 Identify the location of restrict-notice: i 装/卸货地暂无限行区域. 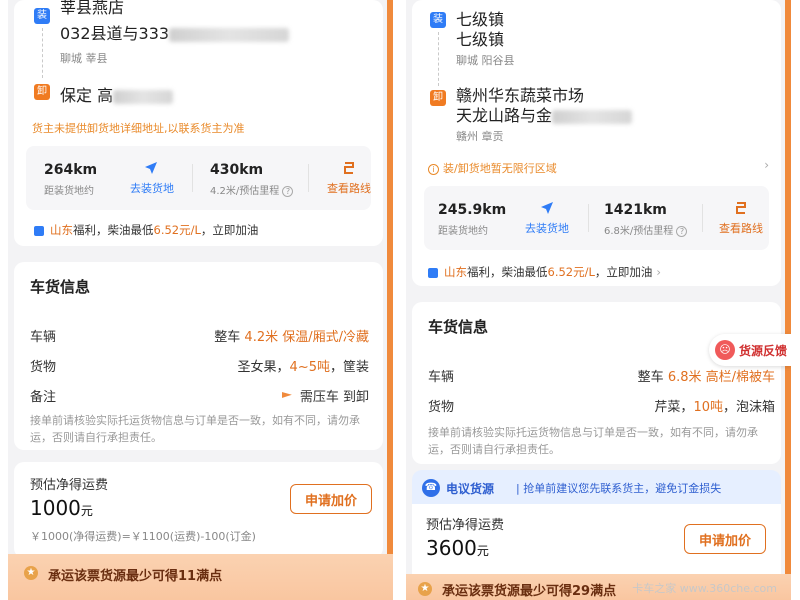
(492, 168).